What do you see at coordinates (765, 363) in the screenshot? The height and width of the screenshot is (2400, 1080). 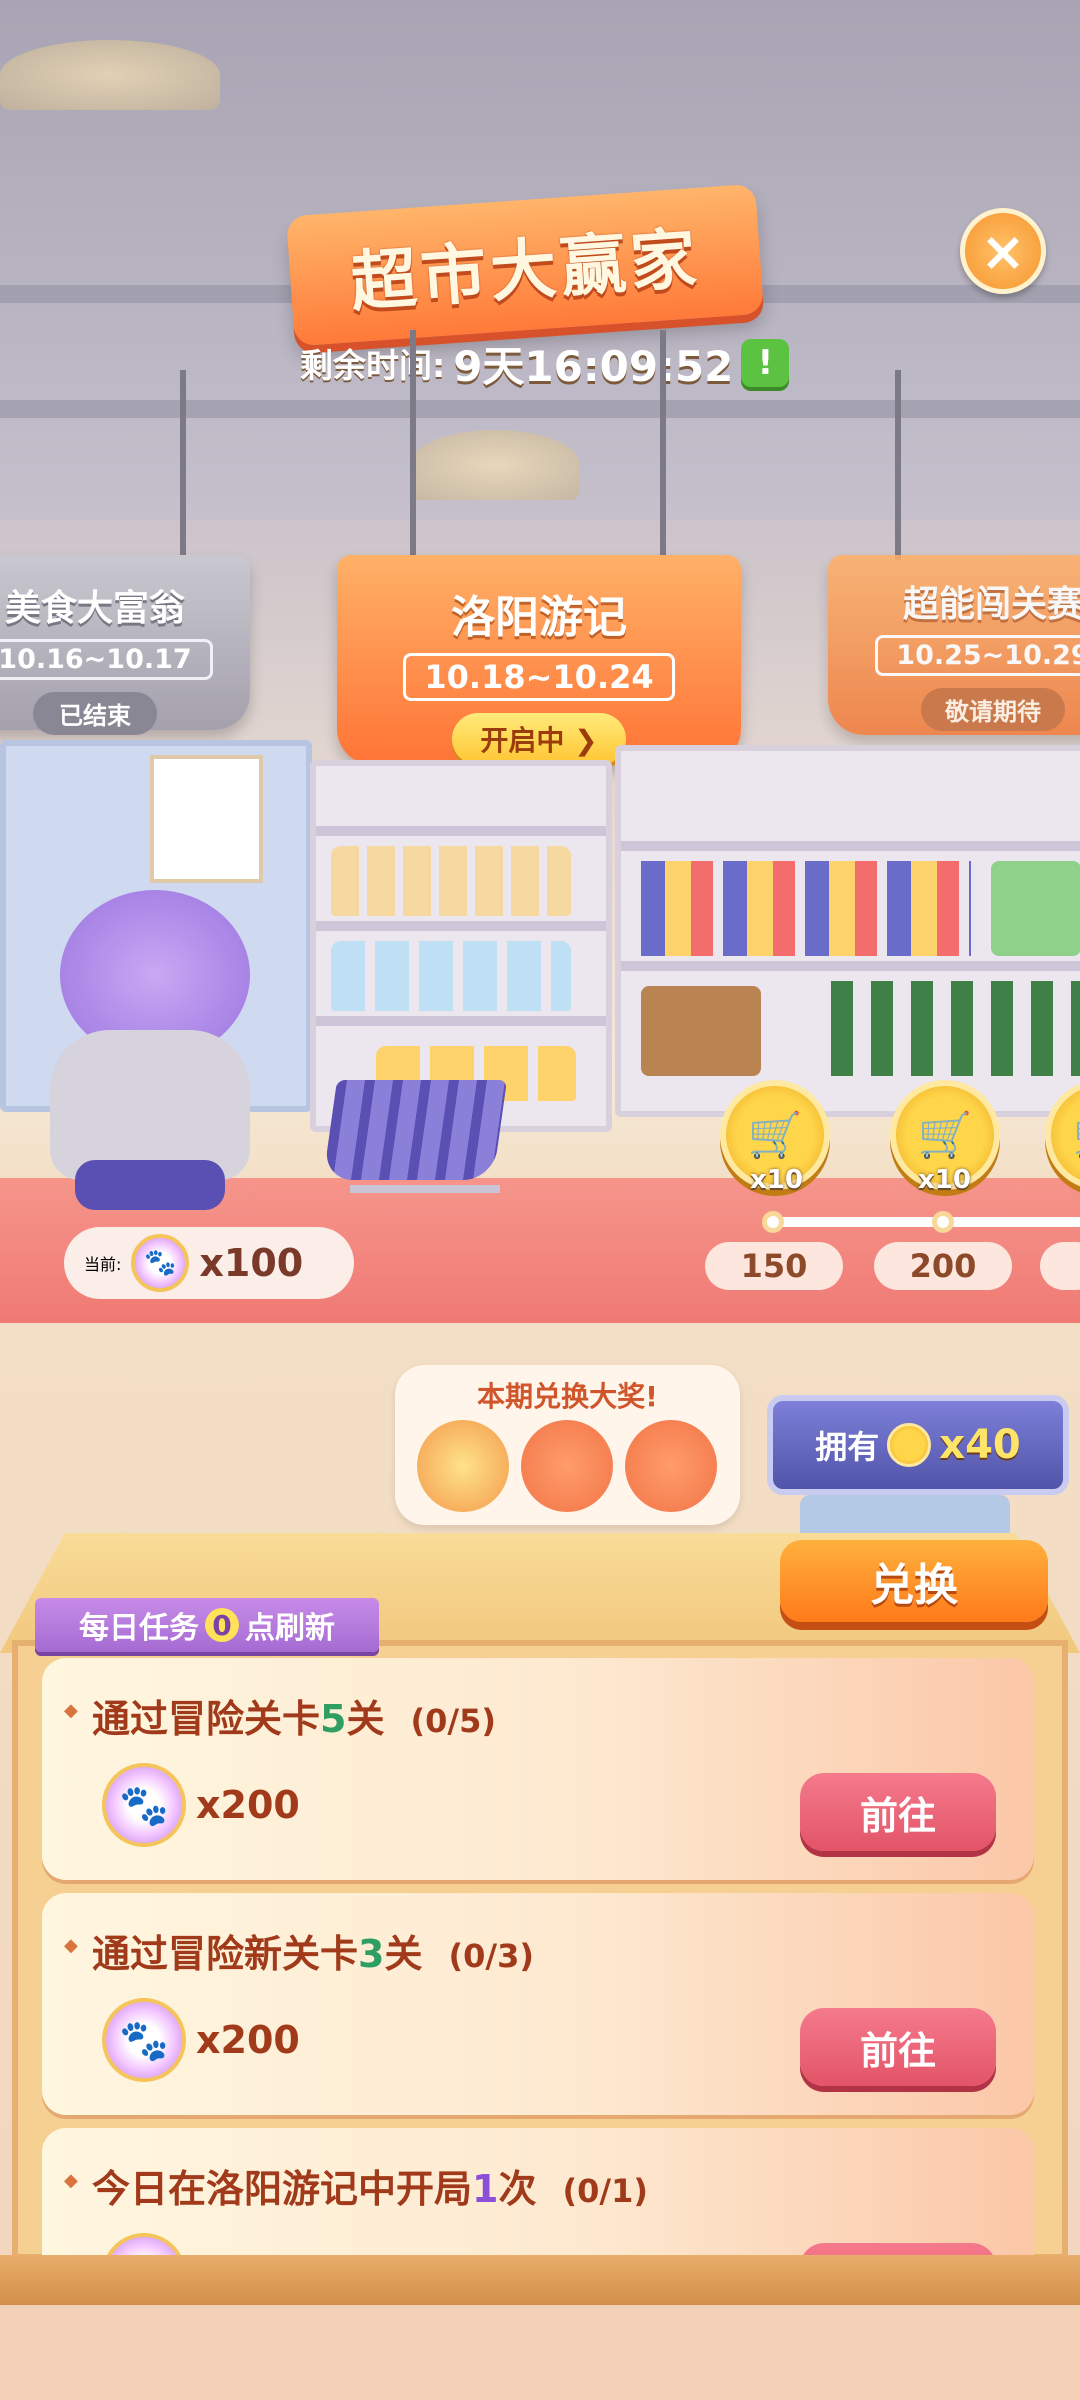 I see `info-button: !` at bounding box center [765, 363].